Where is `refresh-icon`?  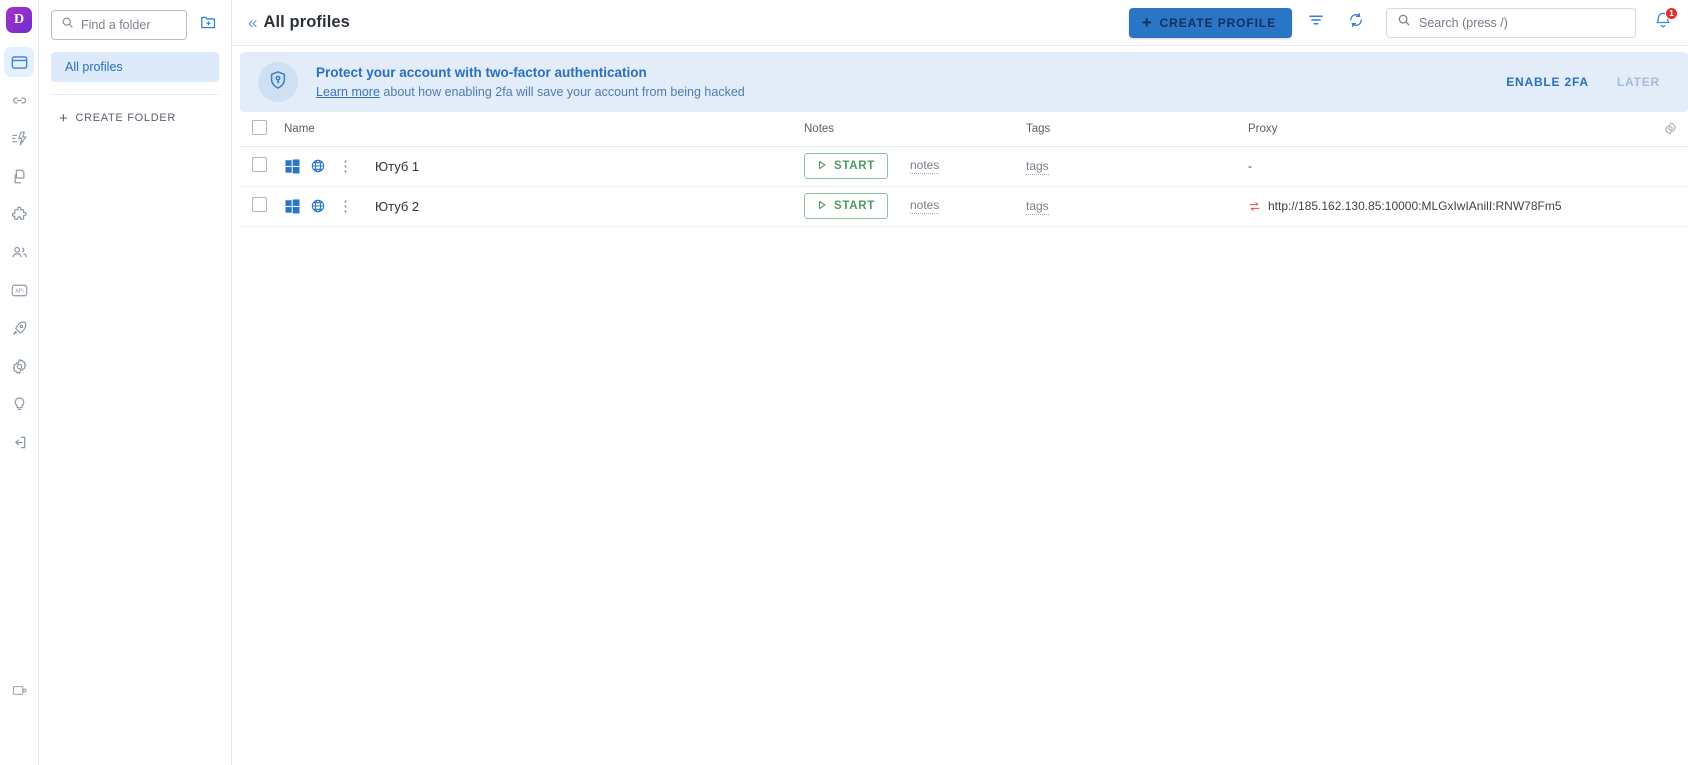
refresh-icon is located at coordinates (1356, 22).